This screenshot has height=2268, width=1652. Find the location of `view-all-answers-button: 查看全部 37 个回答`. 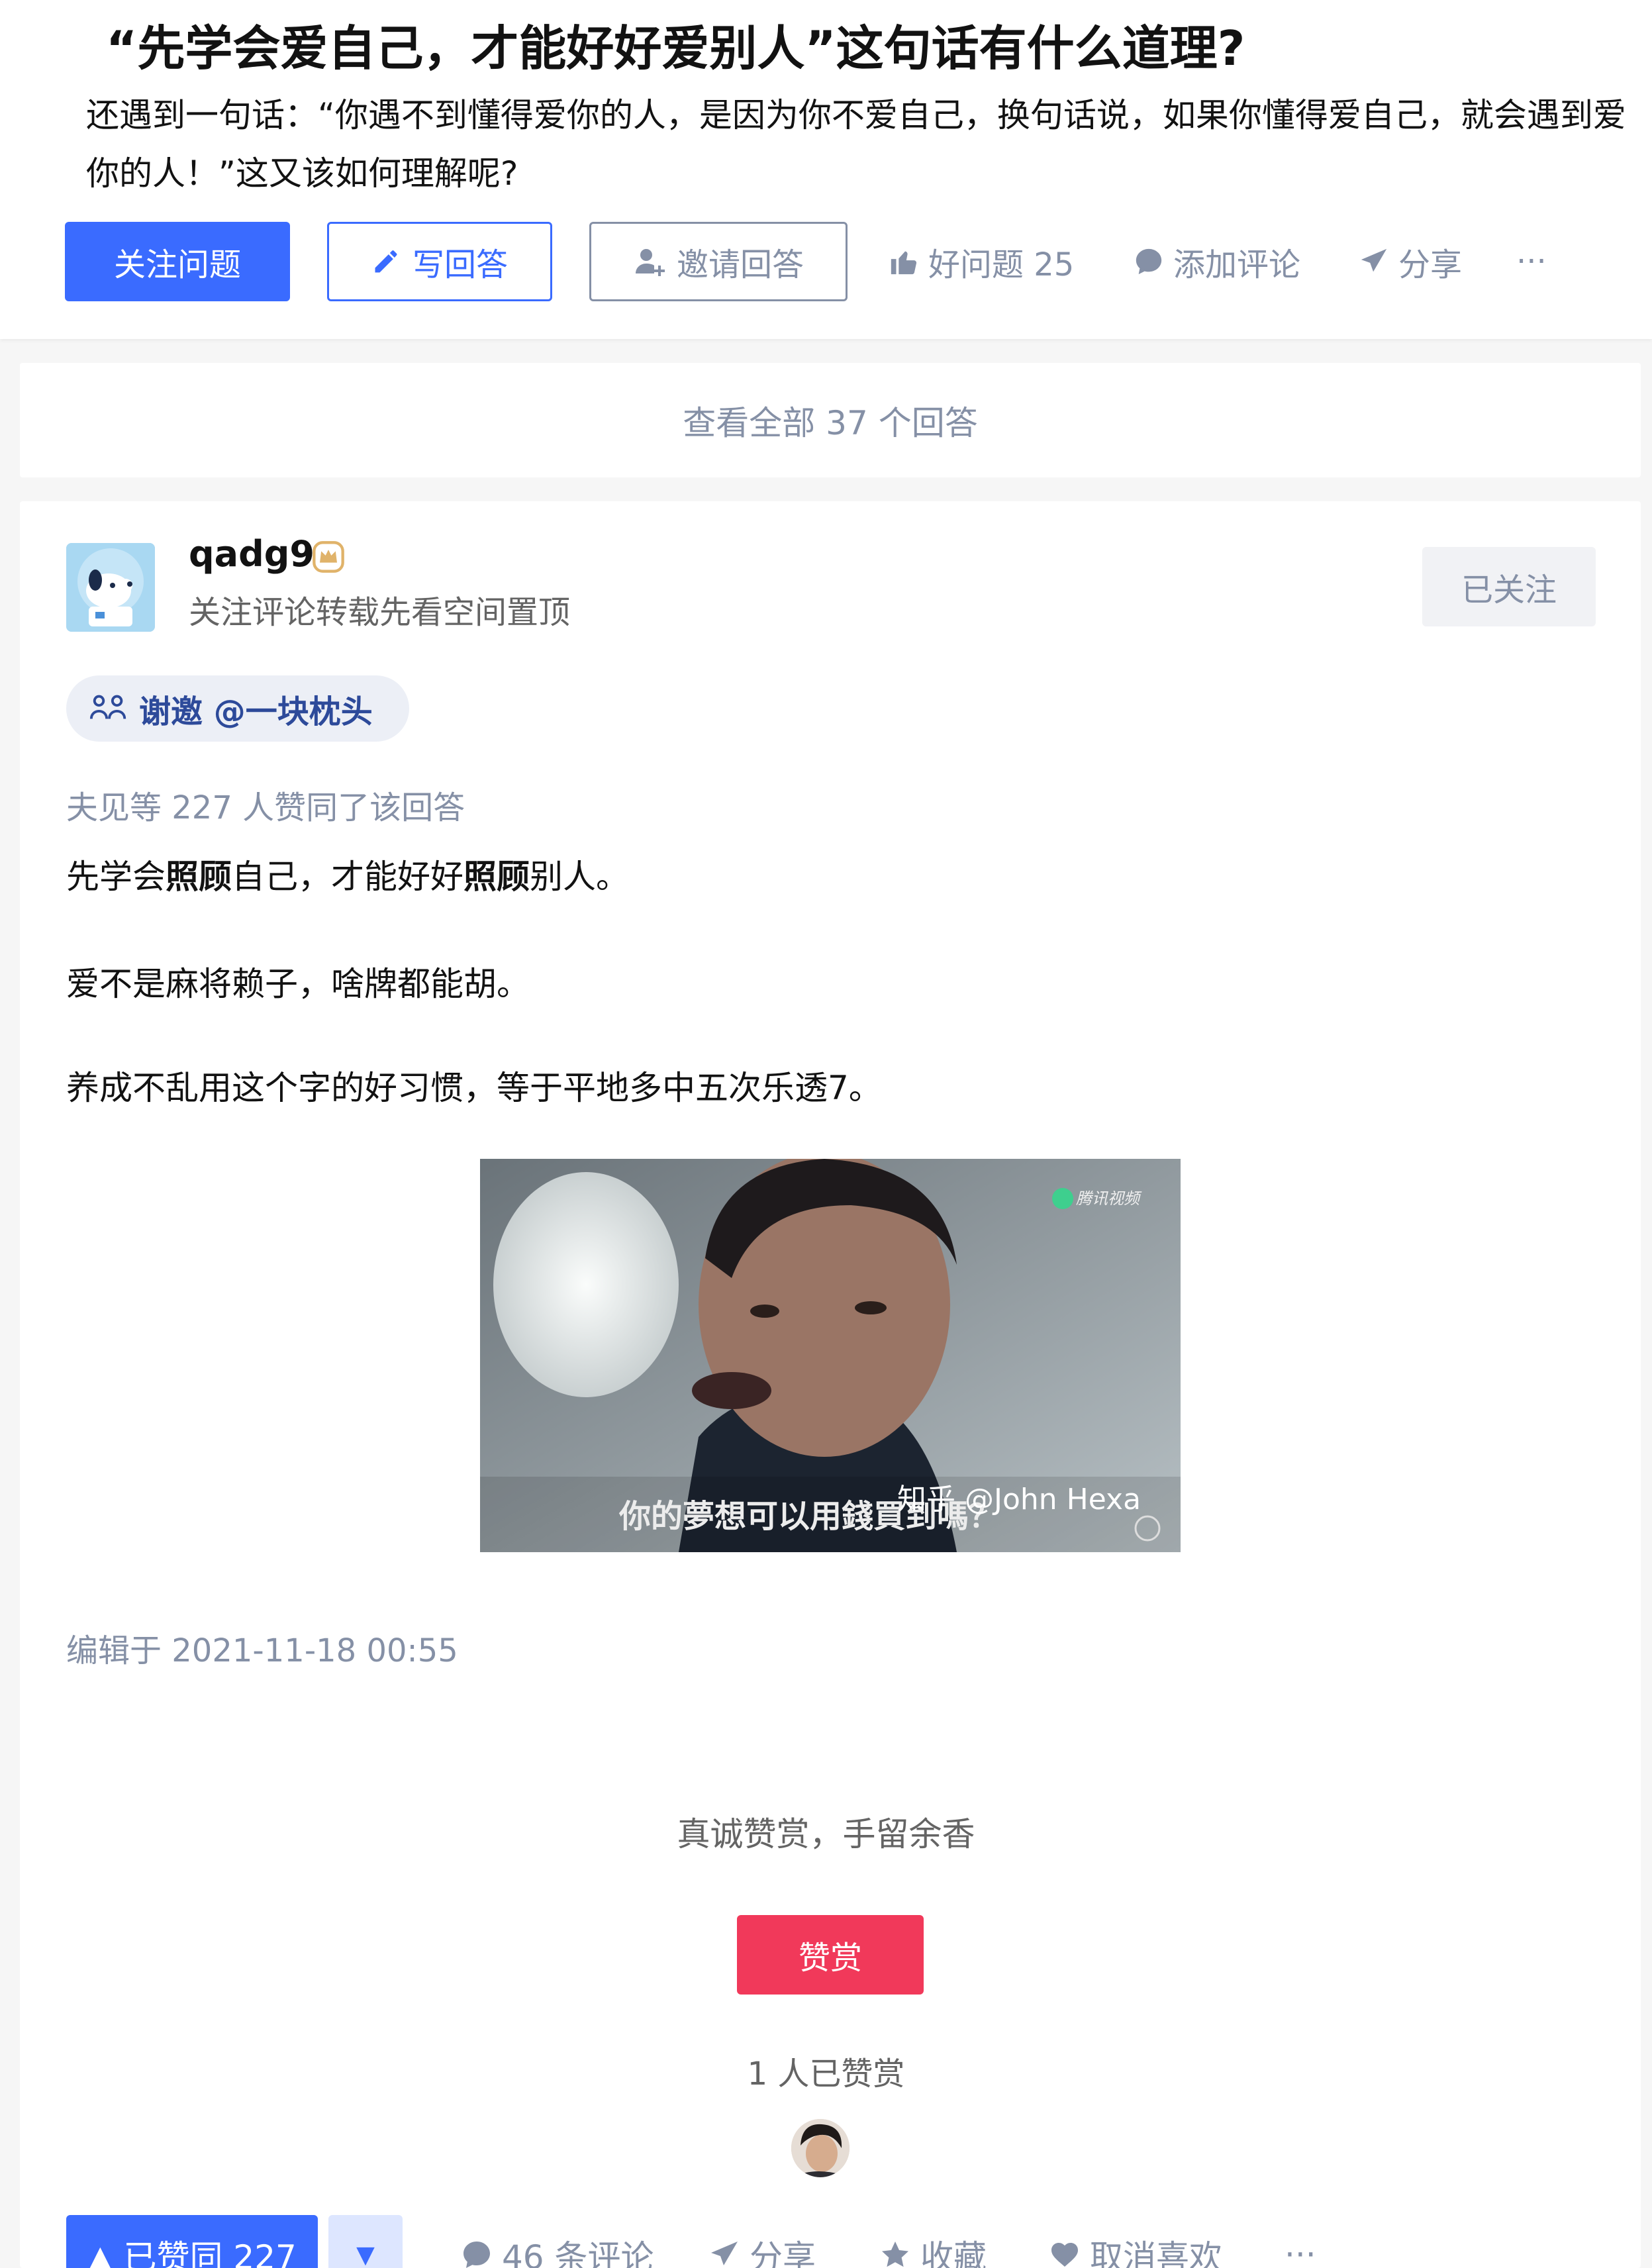

view-all-answers-button: 查看全部 37 个回答 is located at coordinates (830, 420).